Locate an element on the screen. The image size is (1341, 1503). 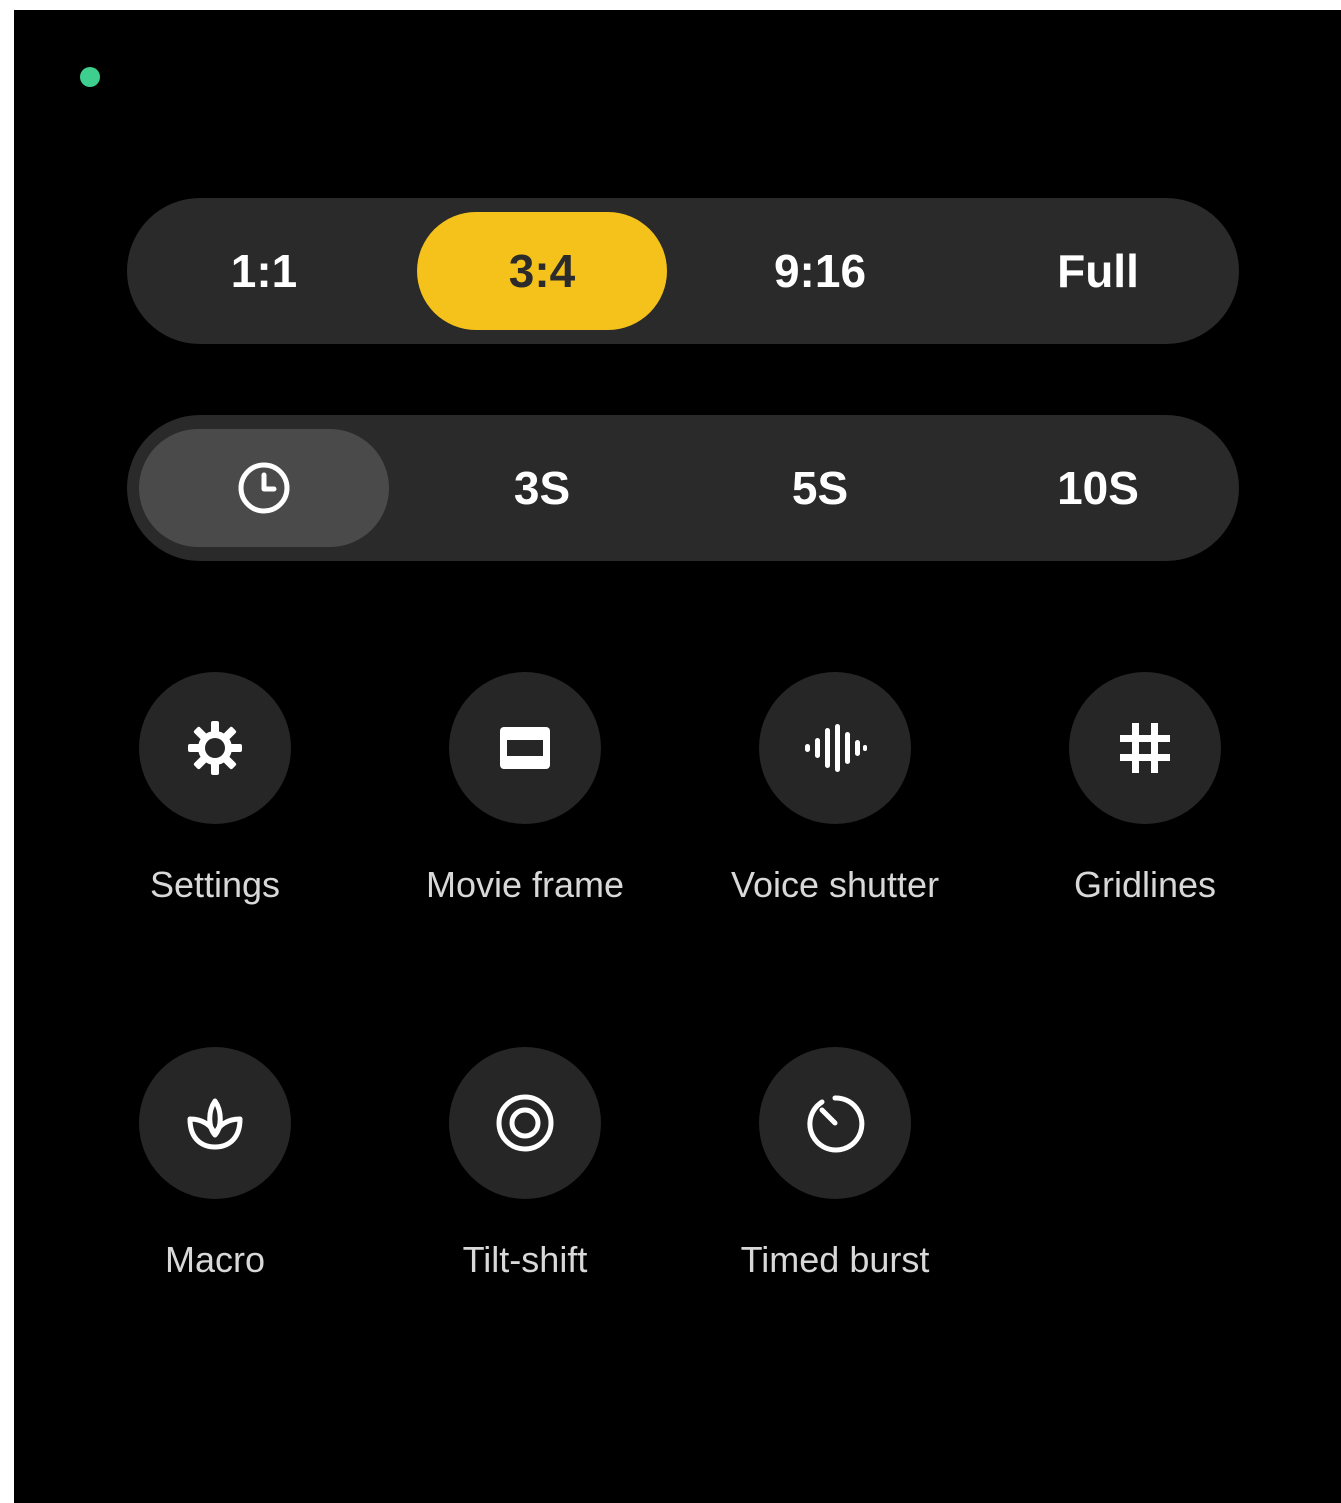
aspect-ratio-option-1-1: 1:1 is located at coordinates (264, 271).